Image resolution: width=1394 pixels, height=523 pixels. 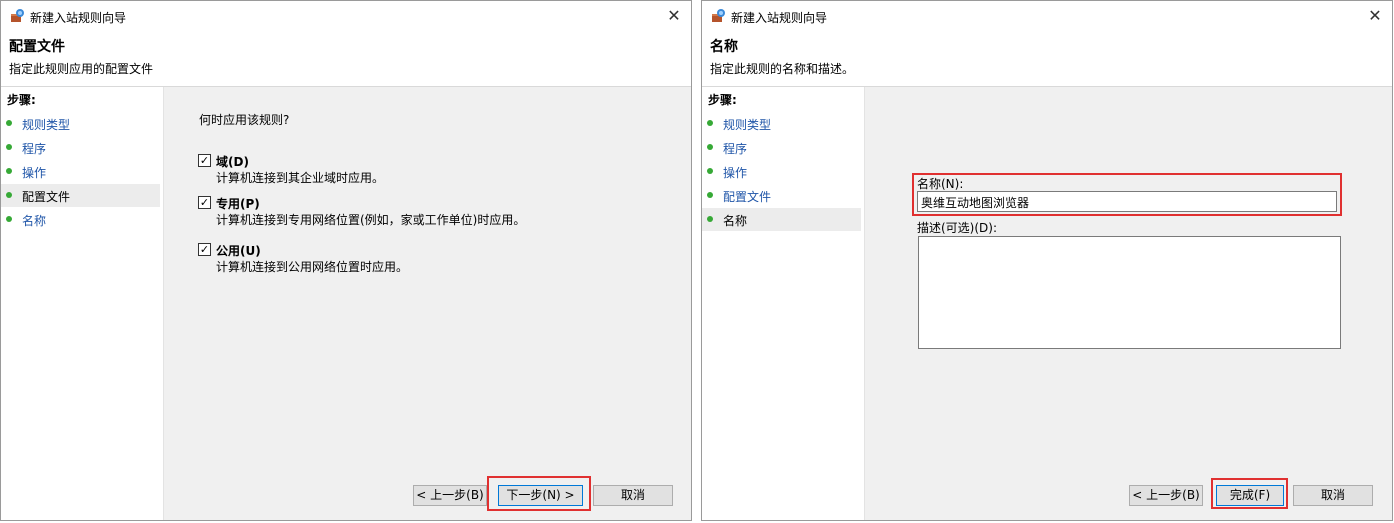 I want to click on page-subtitle: 指定此规则的名称和描述。, so click(x=782, y=69).